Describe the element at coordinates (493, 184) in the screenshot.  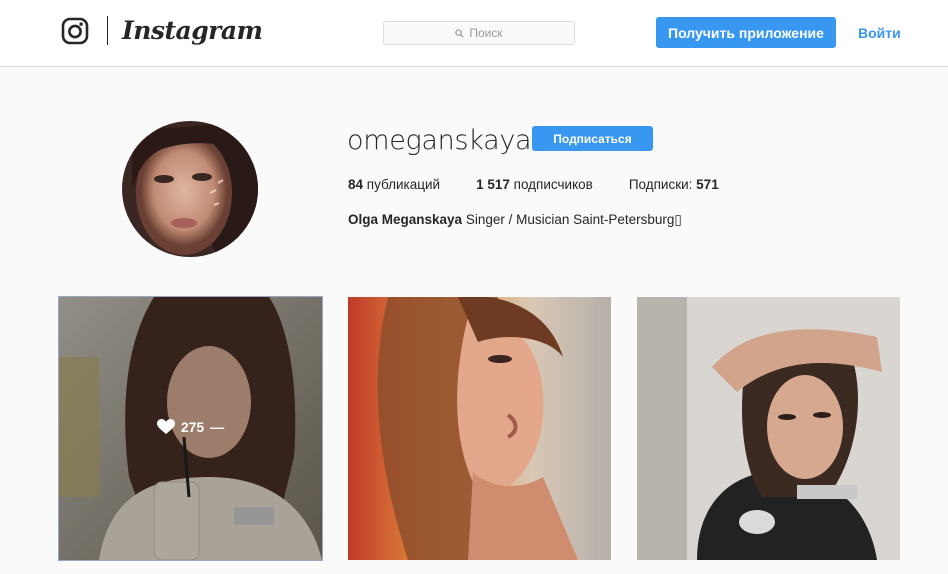
I see `followers-count: 1 517` at that location.